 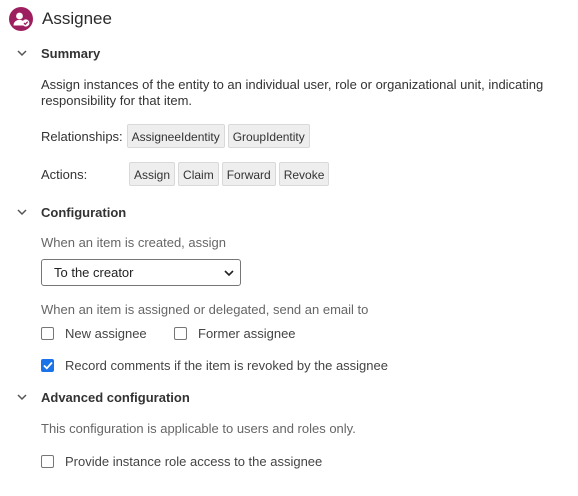 I want to click on former-assignee-option: Former assignee, so click(x=235, y=333).